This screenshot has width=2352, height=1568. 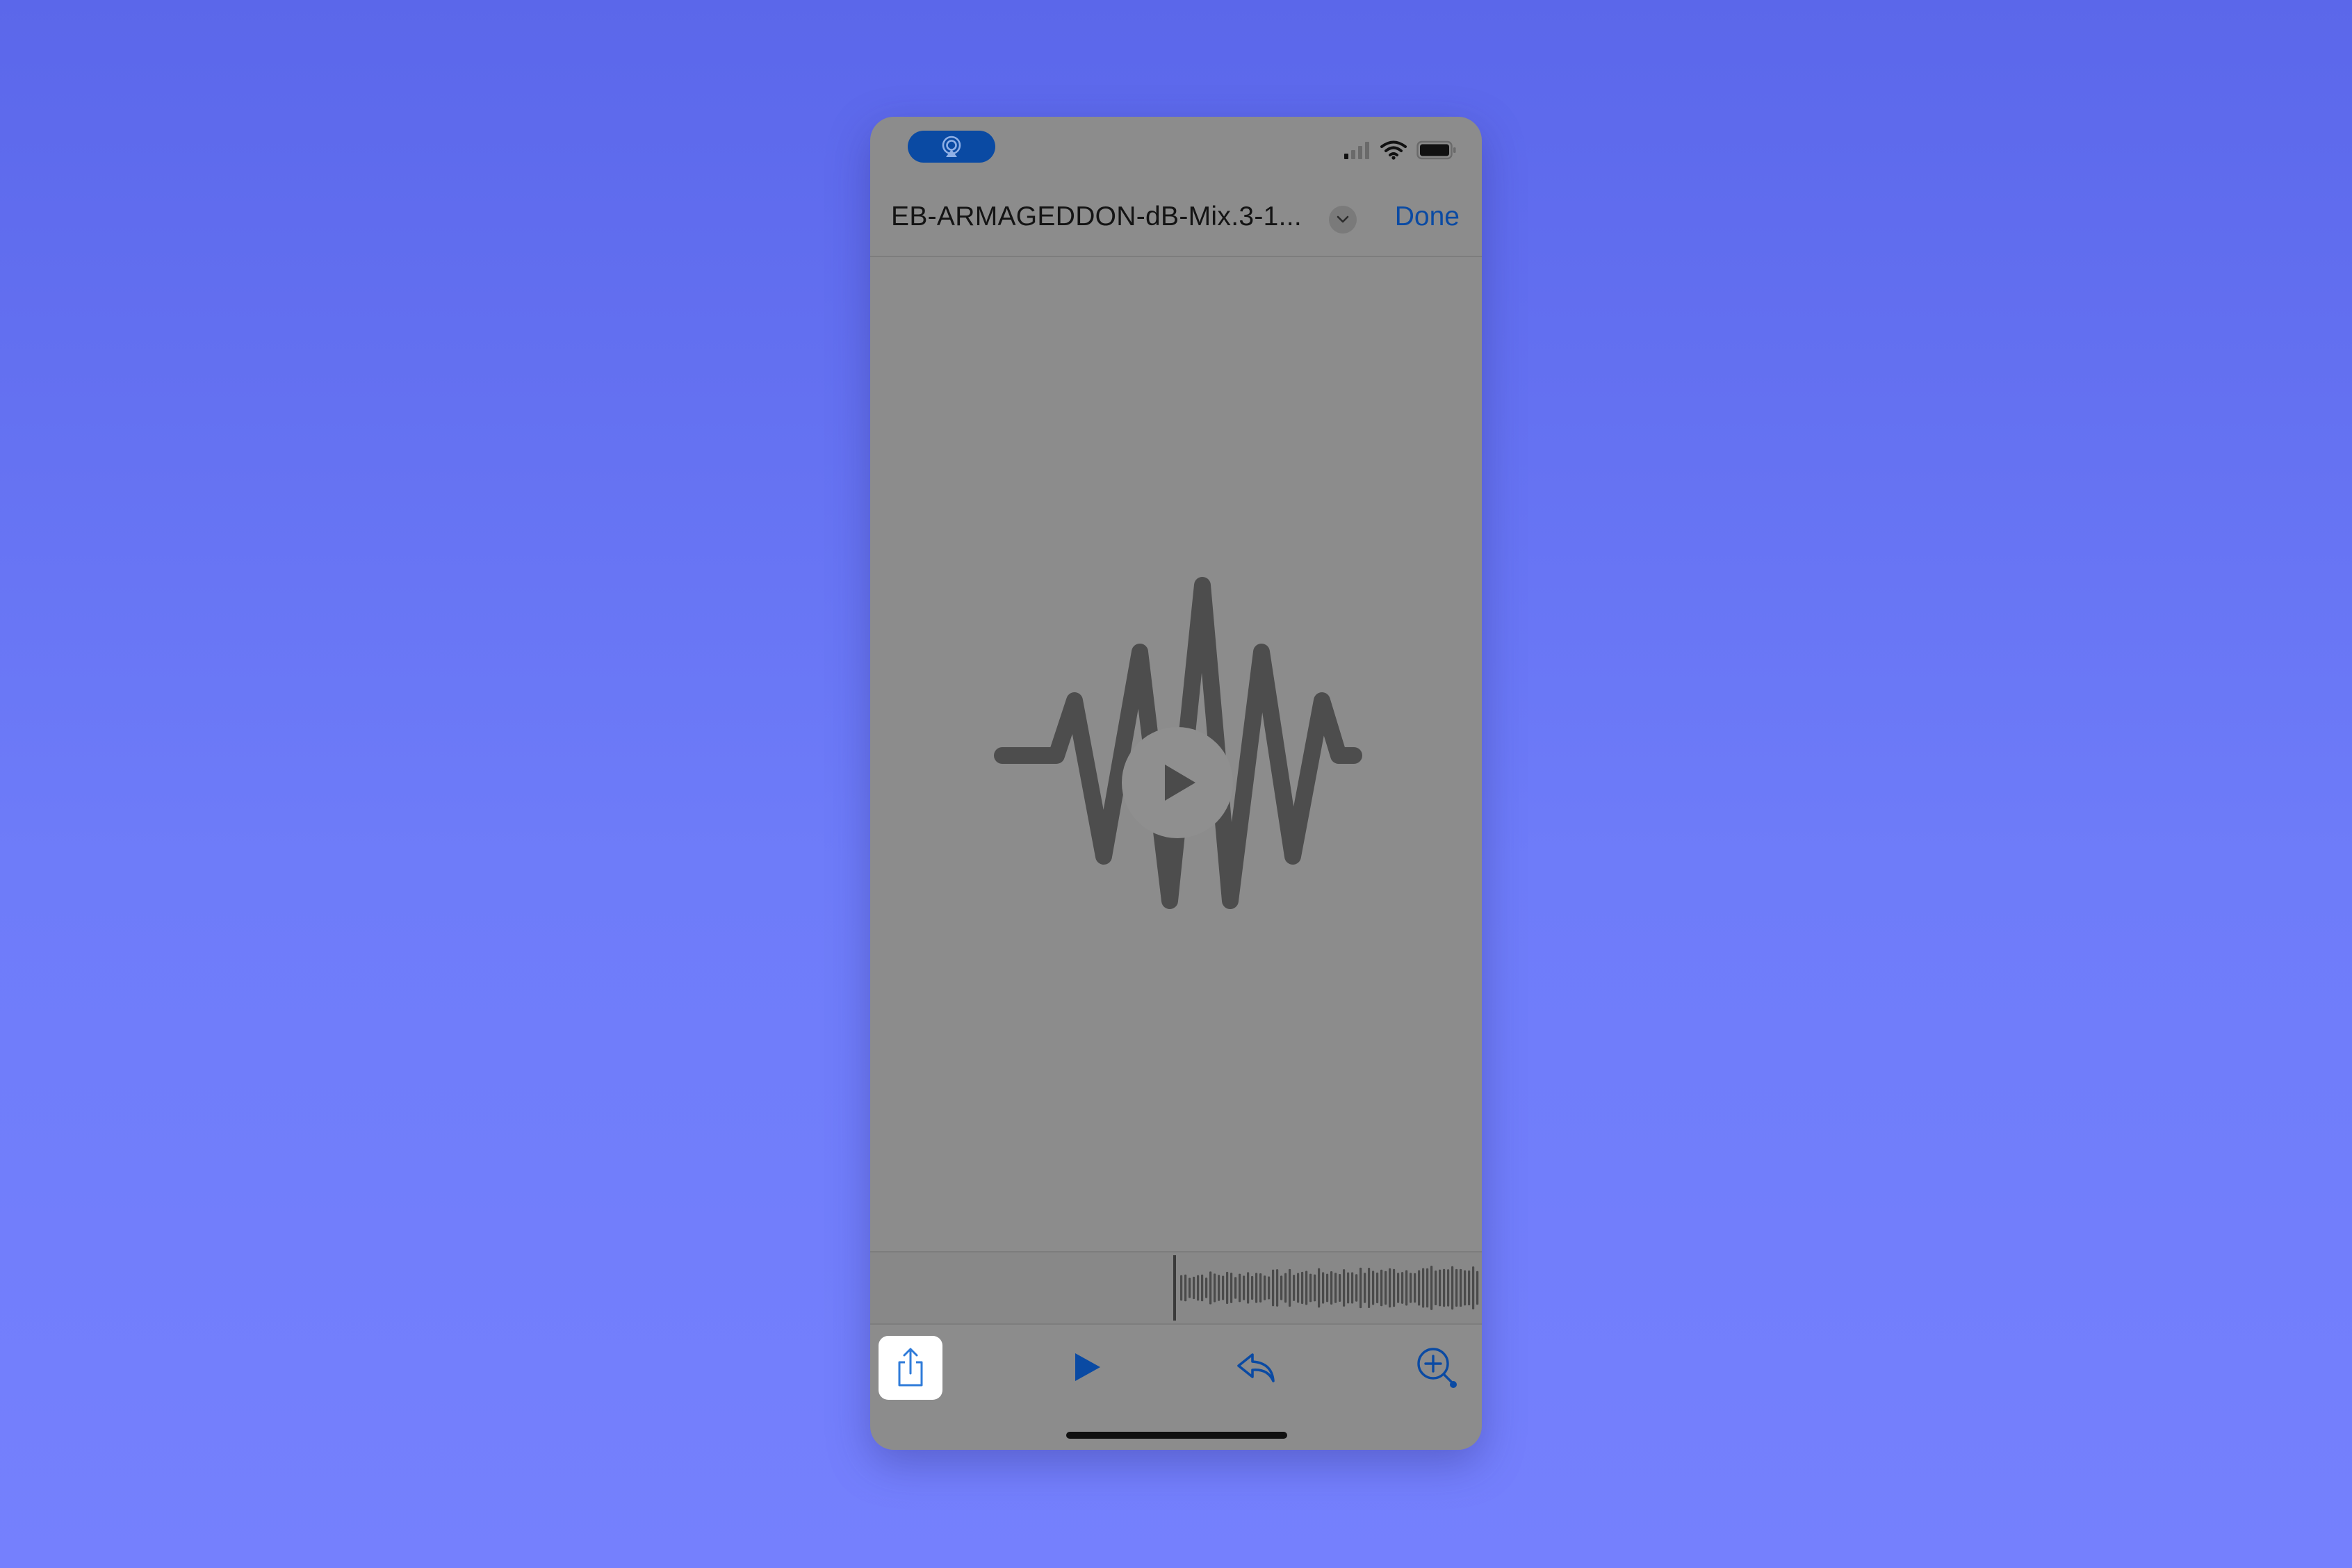 I want to click on bottom-toolbar, so click(x=1176, y=1386).